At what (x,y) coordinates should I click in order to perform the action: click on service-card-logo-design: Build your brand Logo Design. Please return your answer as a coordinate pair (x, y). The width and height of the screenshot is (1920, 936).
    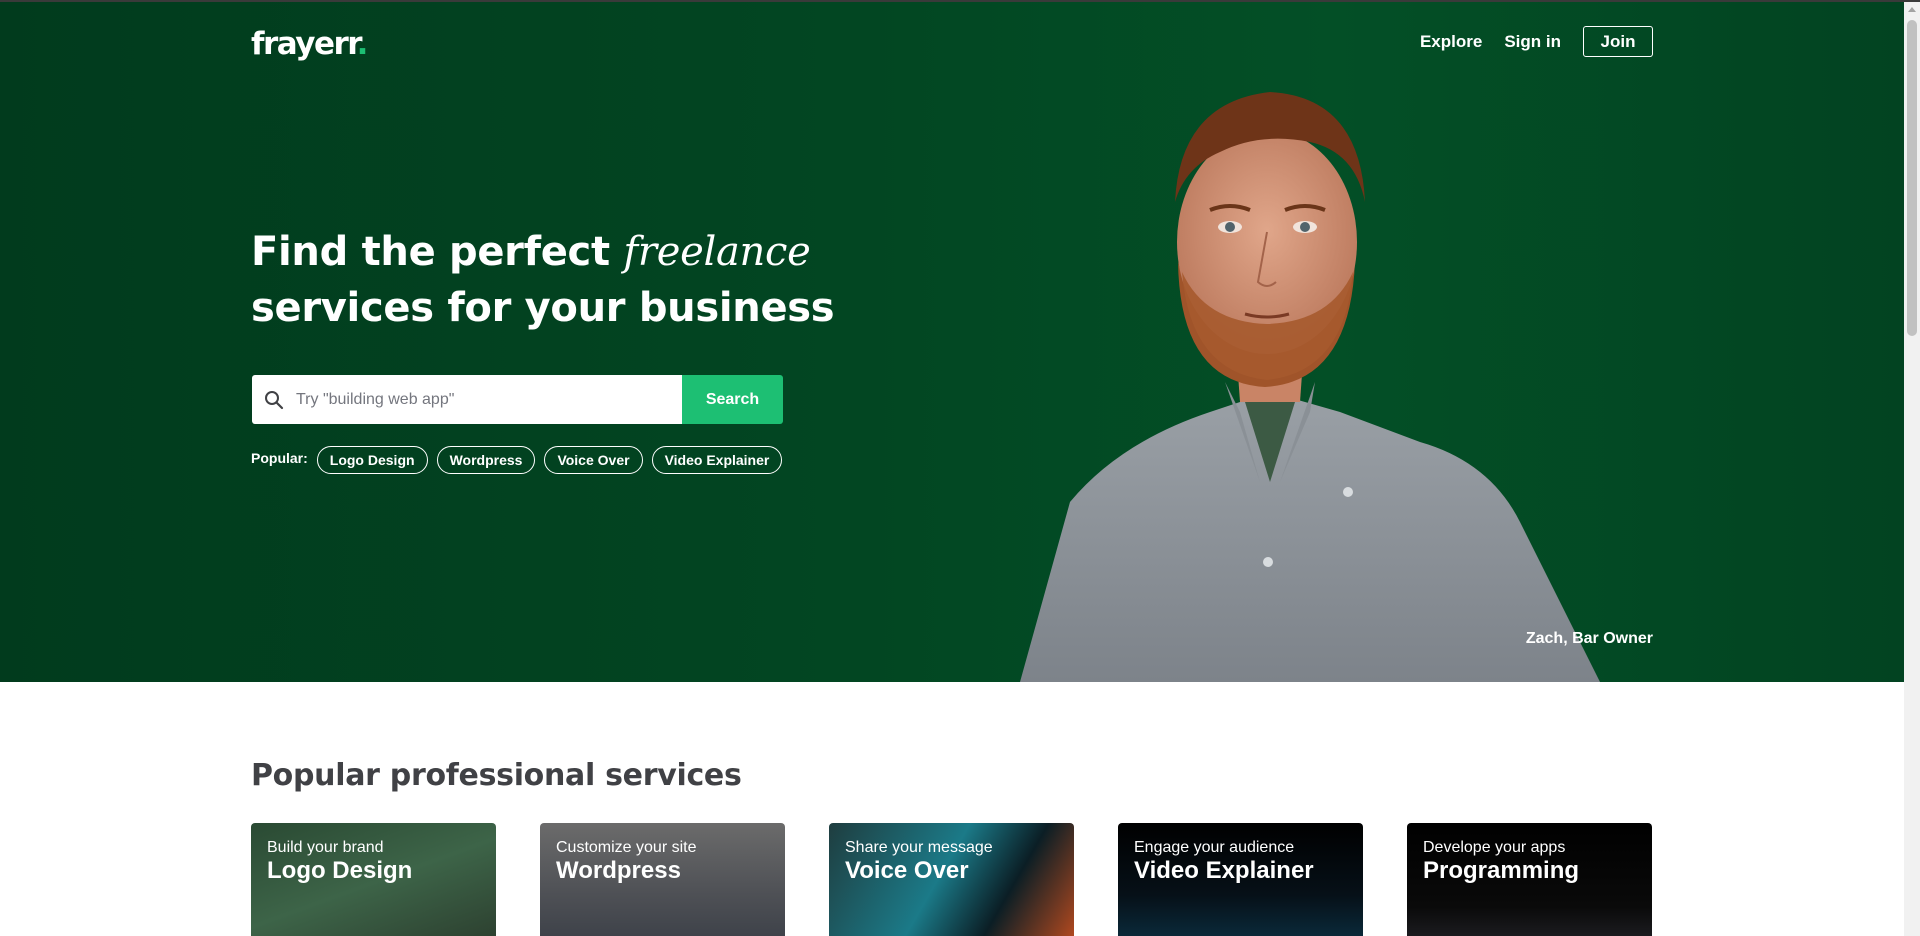
    Looking at the image, I should click on (373, 879).